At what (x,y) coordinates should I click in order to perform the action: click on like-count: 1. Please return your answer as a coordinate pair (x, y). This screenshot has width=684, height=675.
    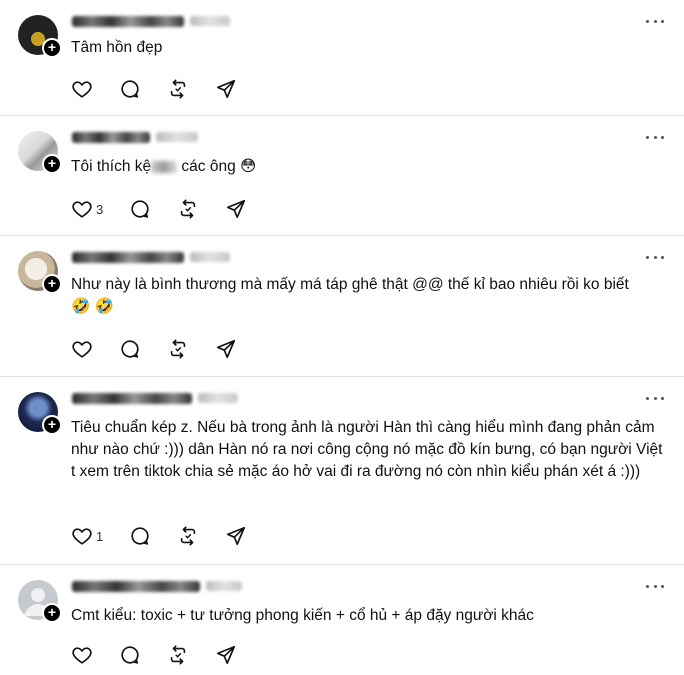
    Looking at the image, I should click on (100, 536).